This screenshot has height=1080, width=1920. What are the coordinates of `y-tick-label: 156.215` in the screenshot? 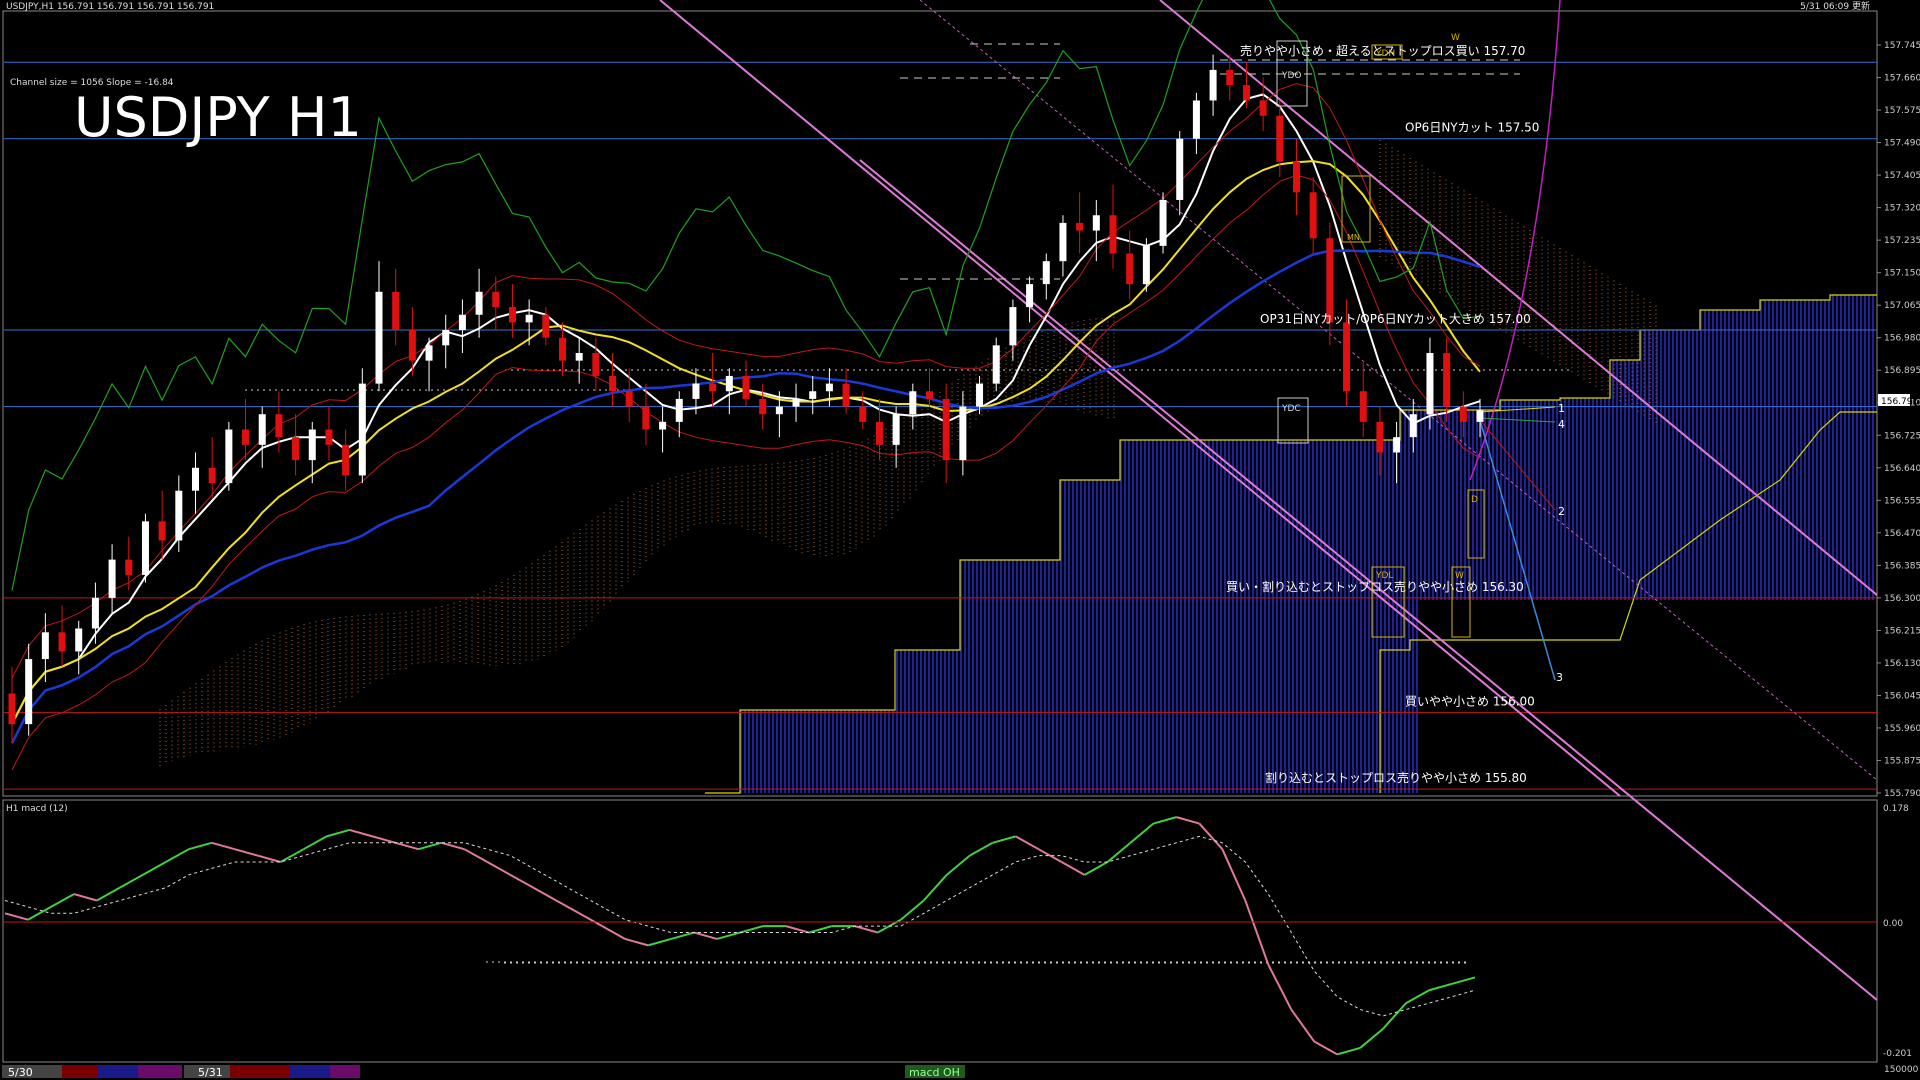 It's located at (1902, 631).